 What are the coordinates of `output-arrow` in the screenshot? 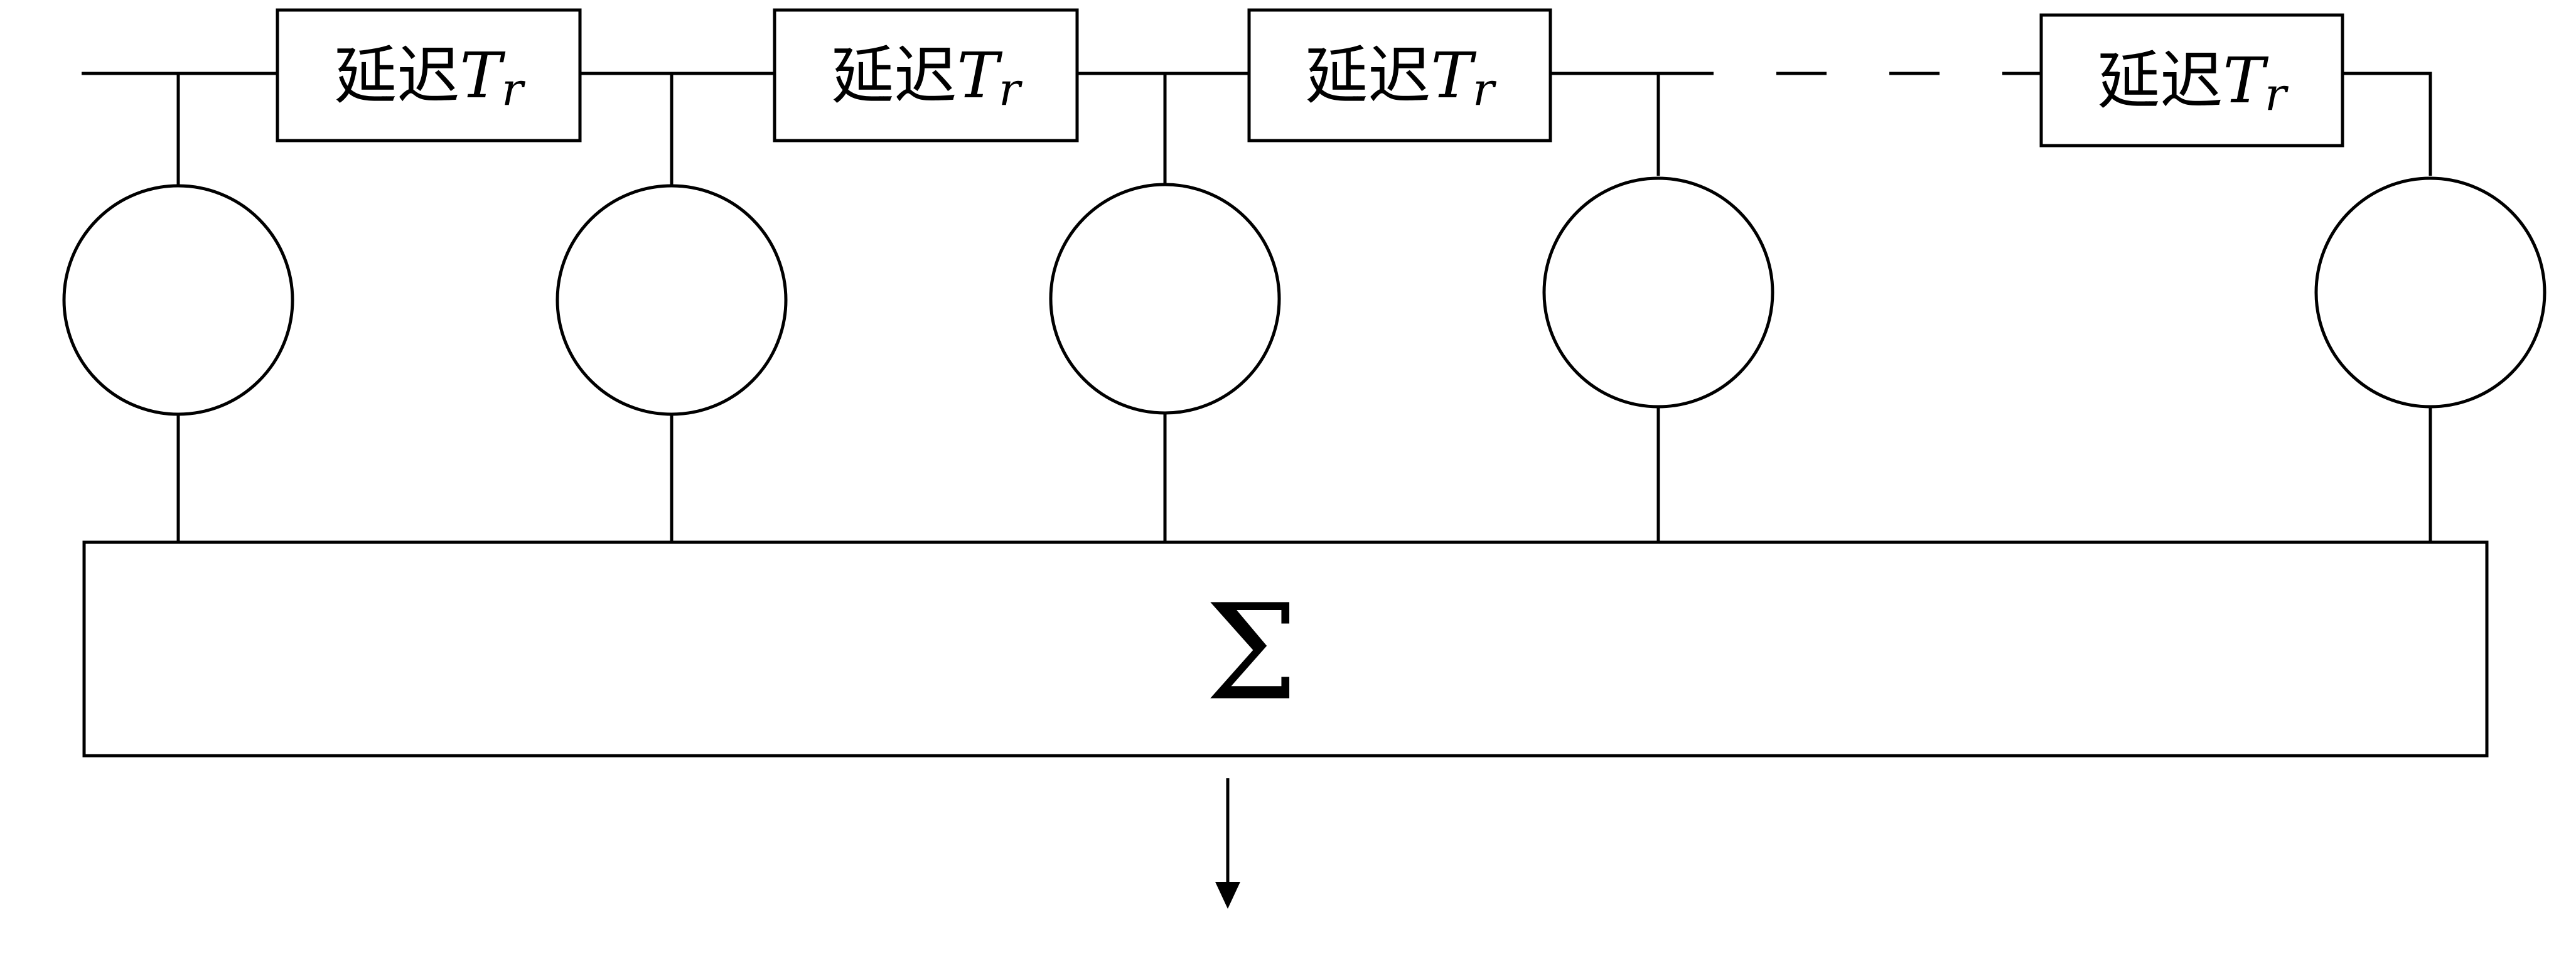 It's located at (1227, 843).